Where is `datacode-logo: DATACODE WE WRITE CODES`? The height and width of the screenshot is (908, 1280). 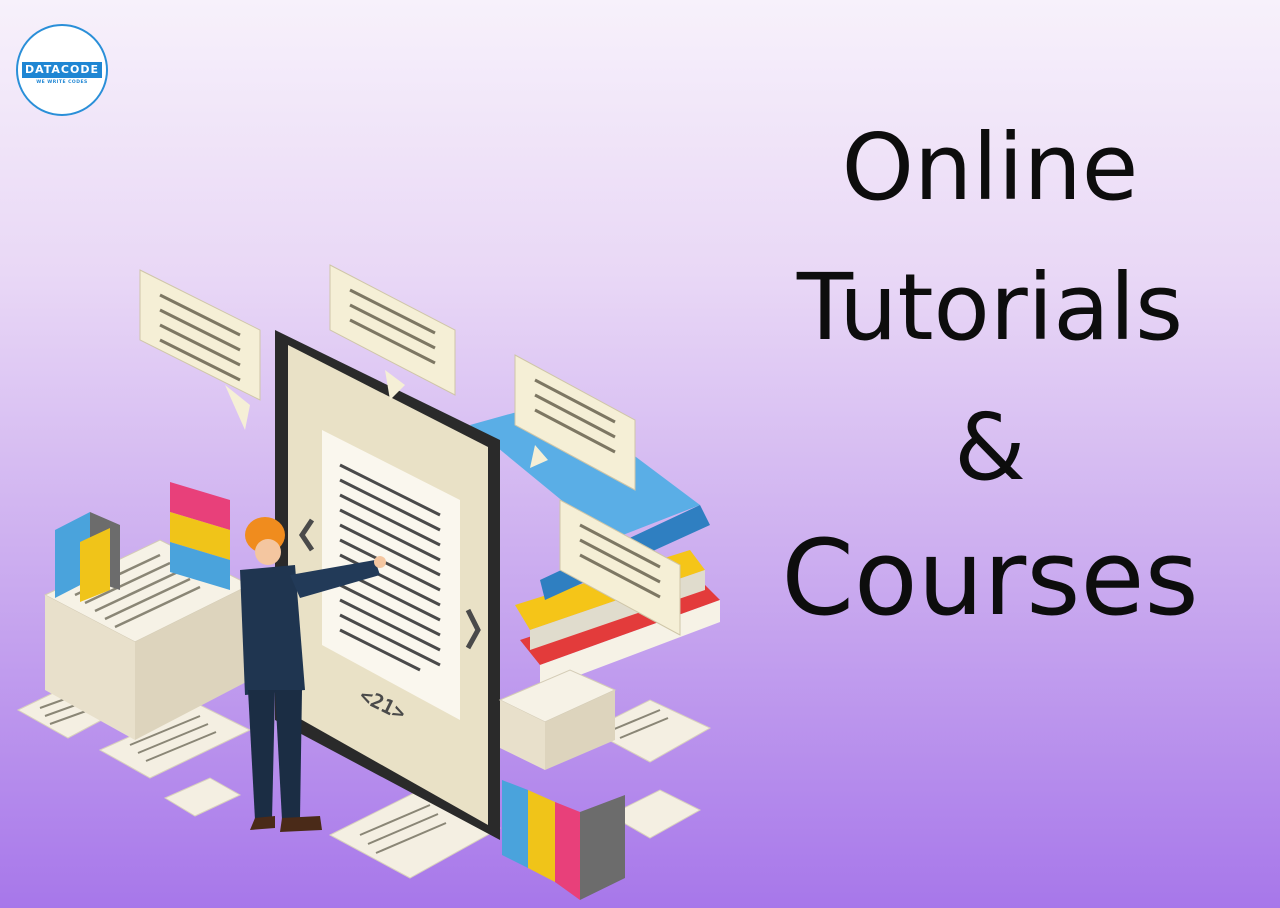
datacode-logo: DATACODE WE WRITE CODES is located at coordinates (62, 70).